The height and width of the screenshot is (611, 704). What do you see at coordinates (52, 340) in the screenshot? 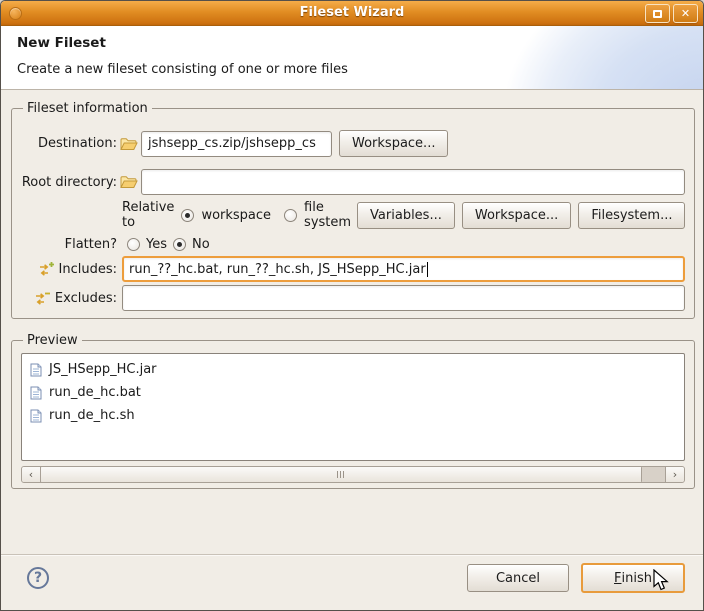
I see `preview-legend: Preview` at bounding box center [52, 340].